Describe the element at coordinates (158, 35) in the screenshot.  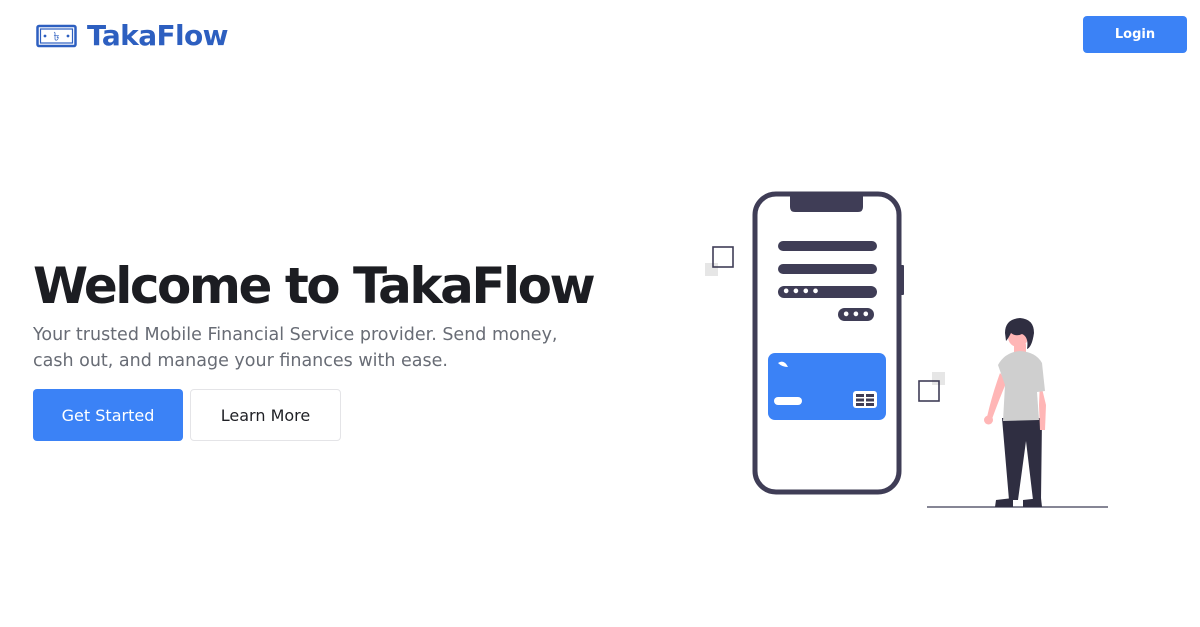
I see `brand-name: TakaFlow` at that location.